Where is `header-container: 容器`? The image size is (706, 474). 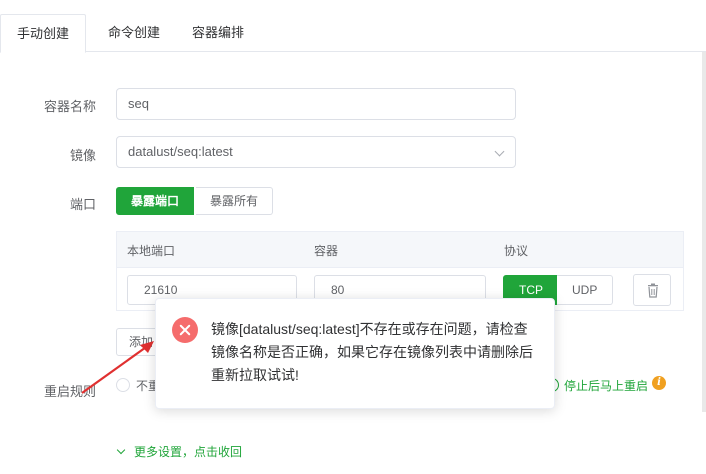
header-container: 容器 is located at coordinates (326, 251).